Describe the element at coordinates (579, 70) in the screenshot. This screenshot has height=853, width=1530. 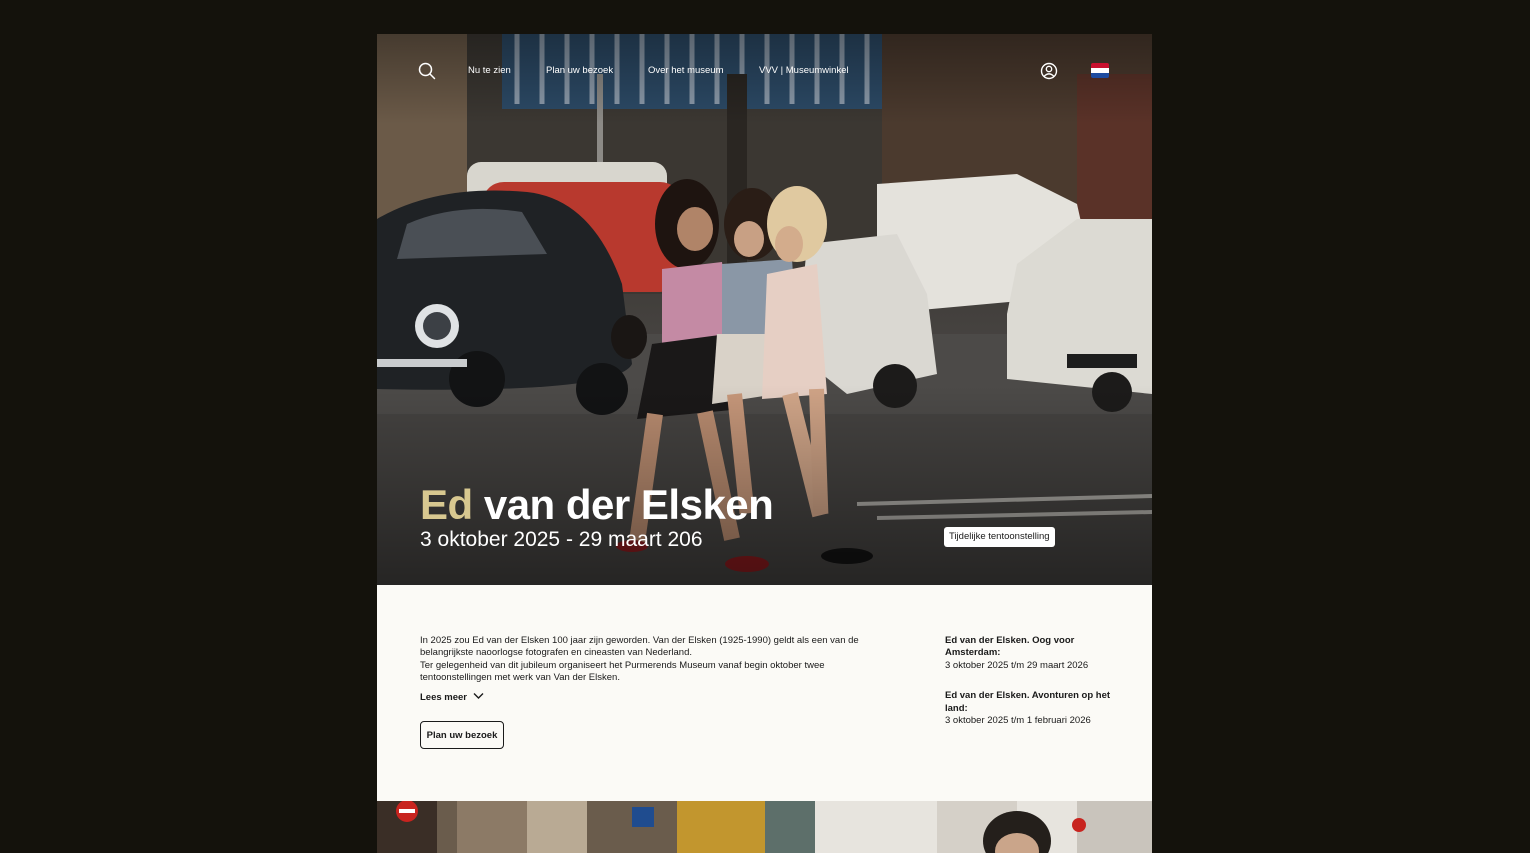
I see `nav-link-plan-uw-bezoek: Plan uw bezoek` at that location.